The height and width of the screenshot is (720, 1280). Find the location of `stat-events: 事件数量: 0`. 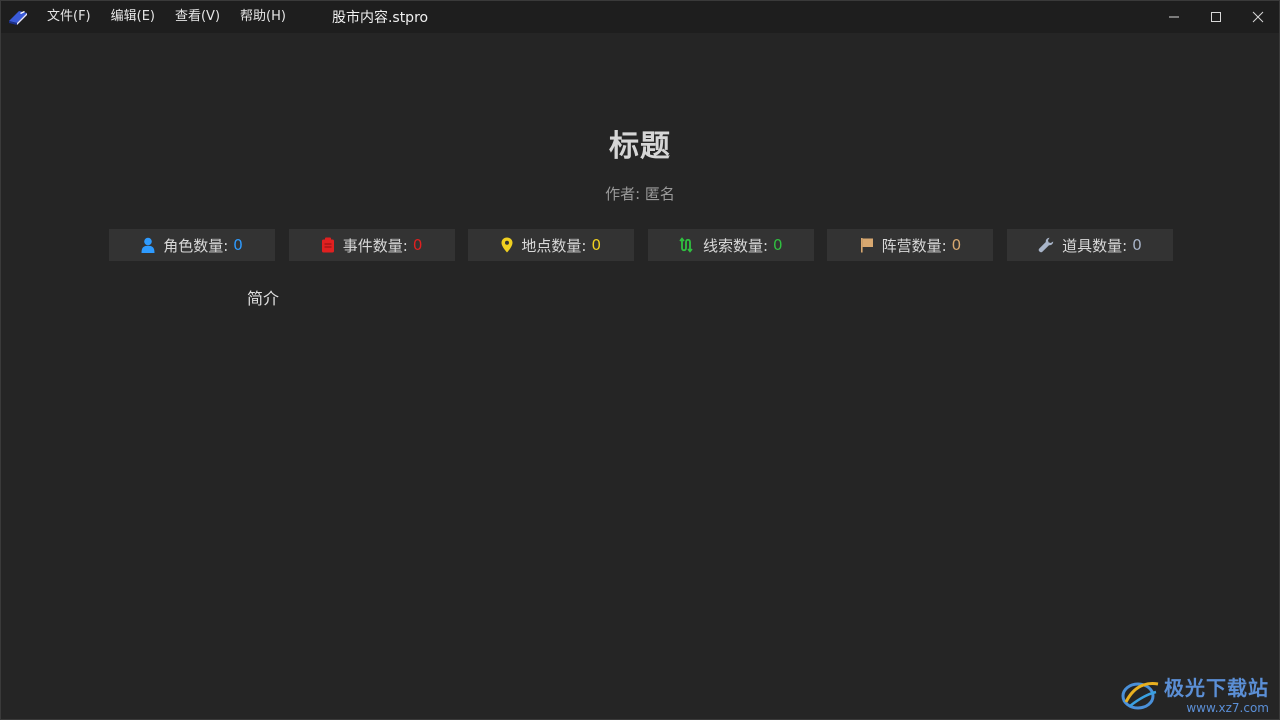

stat-events: 事件数量: 0 is located at coordinates (371, 245).